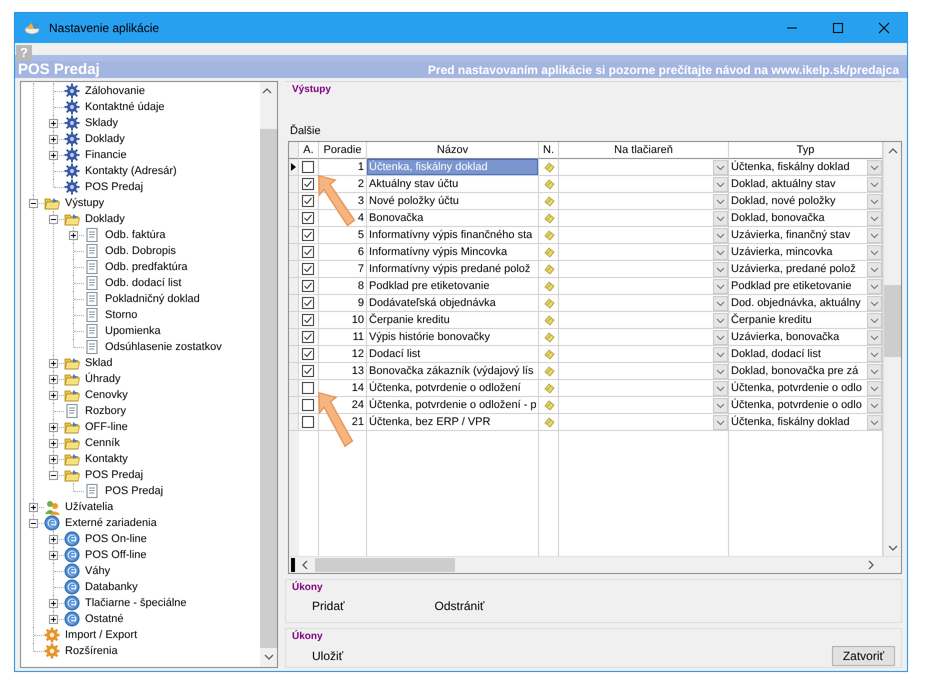  Describe the element at coordinates (116, 539) in the screenshot. I see `tree-item: POS On-line` at that location.